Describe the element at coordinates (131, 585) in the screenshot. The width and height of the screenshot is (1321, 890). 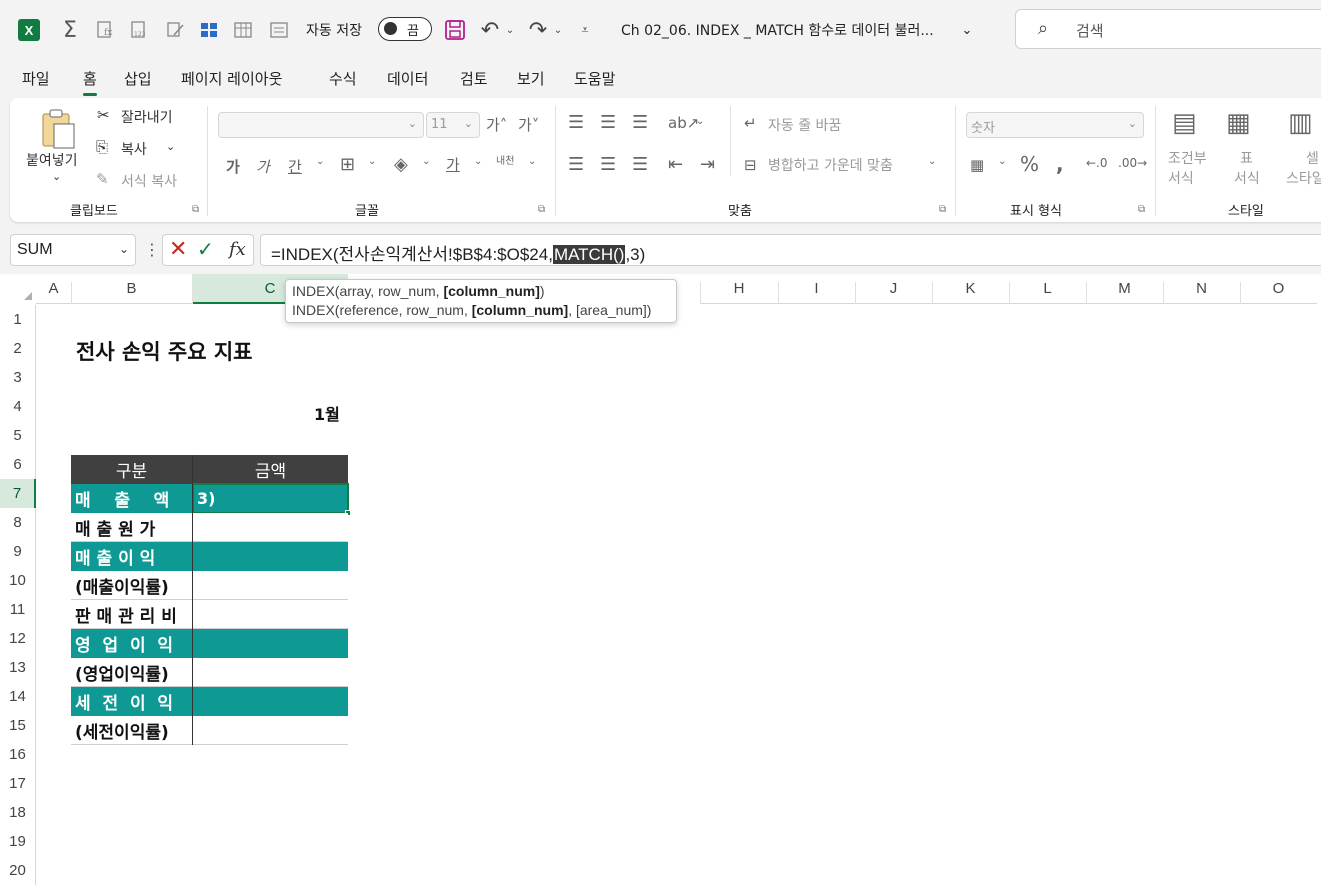
I see `table-row-label: (매출이익률)` at that location.